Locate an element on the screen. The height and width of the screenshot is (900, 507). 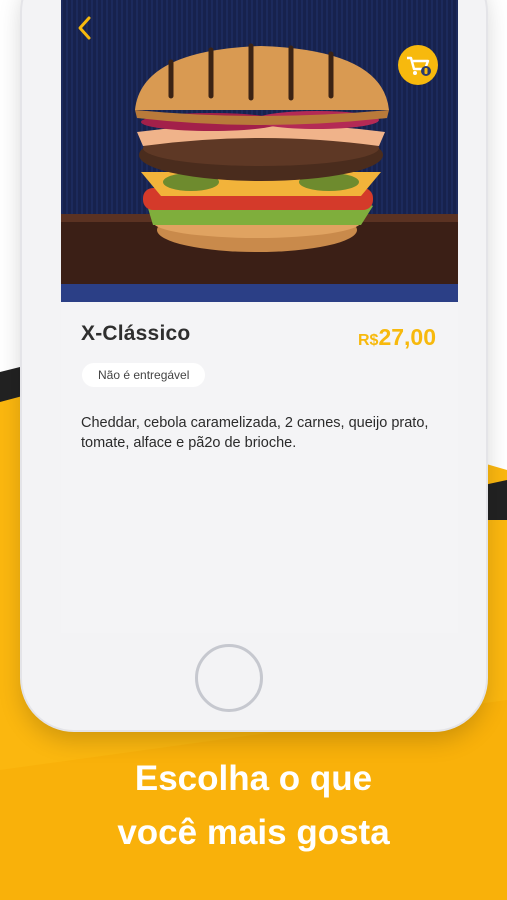
product-price: R$27,00 is located at coordinates (397, 337).